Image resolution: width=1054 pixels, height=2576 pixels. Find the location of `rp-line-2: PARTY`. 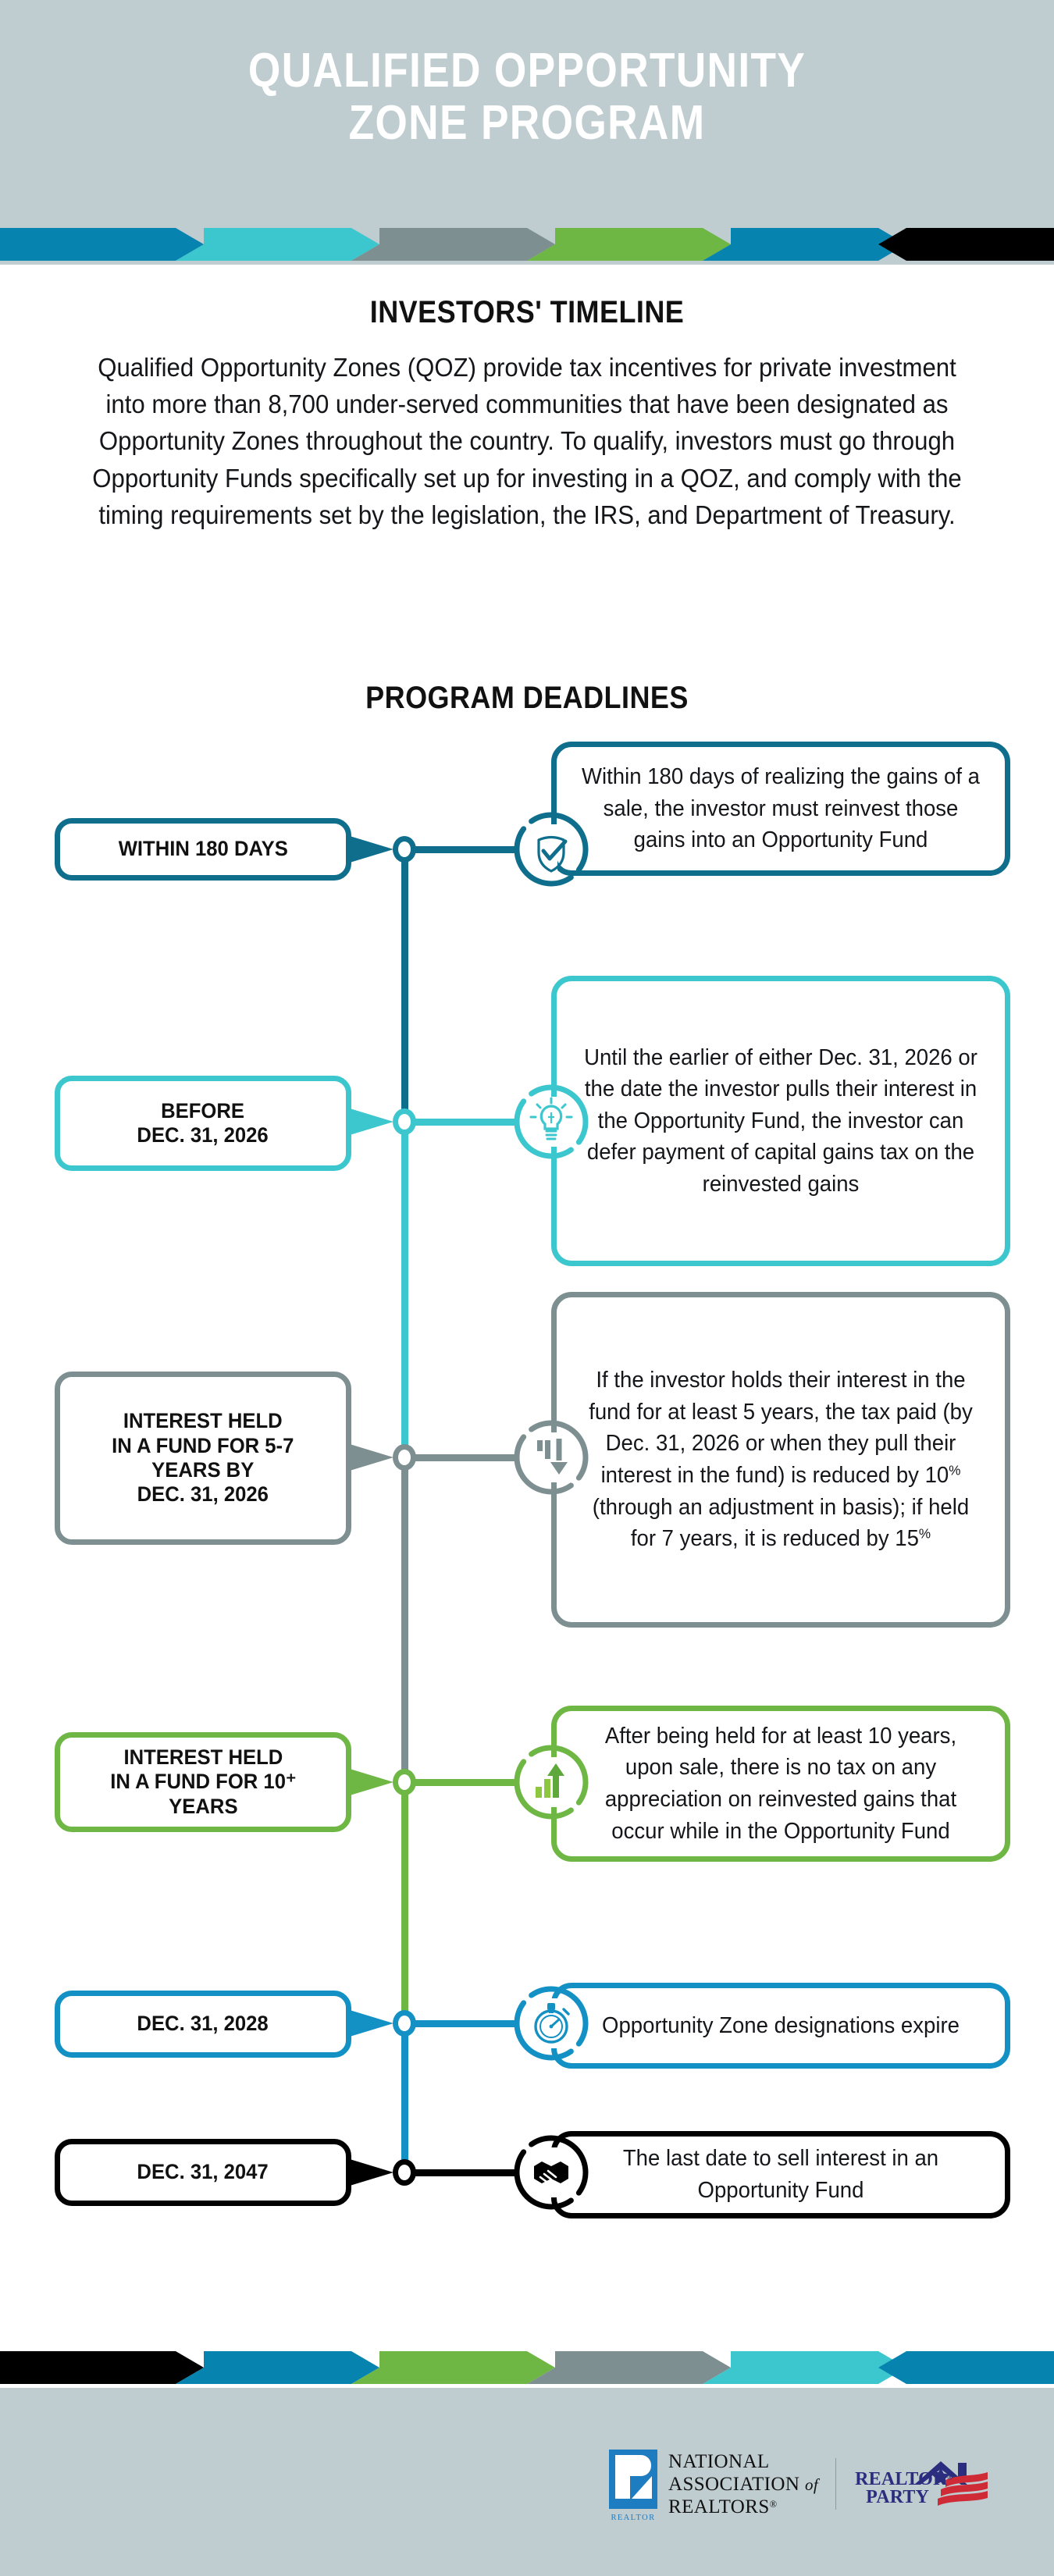

rp-line-2: PARTY is located at coordinates (898, 2497).